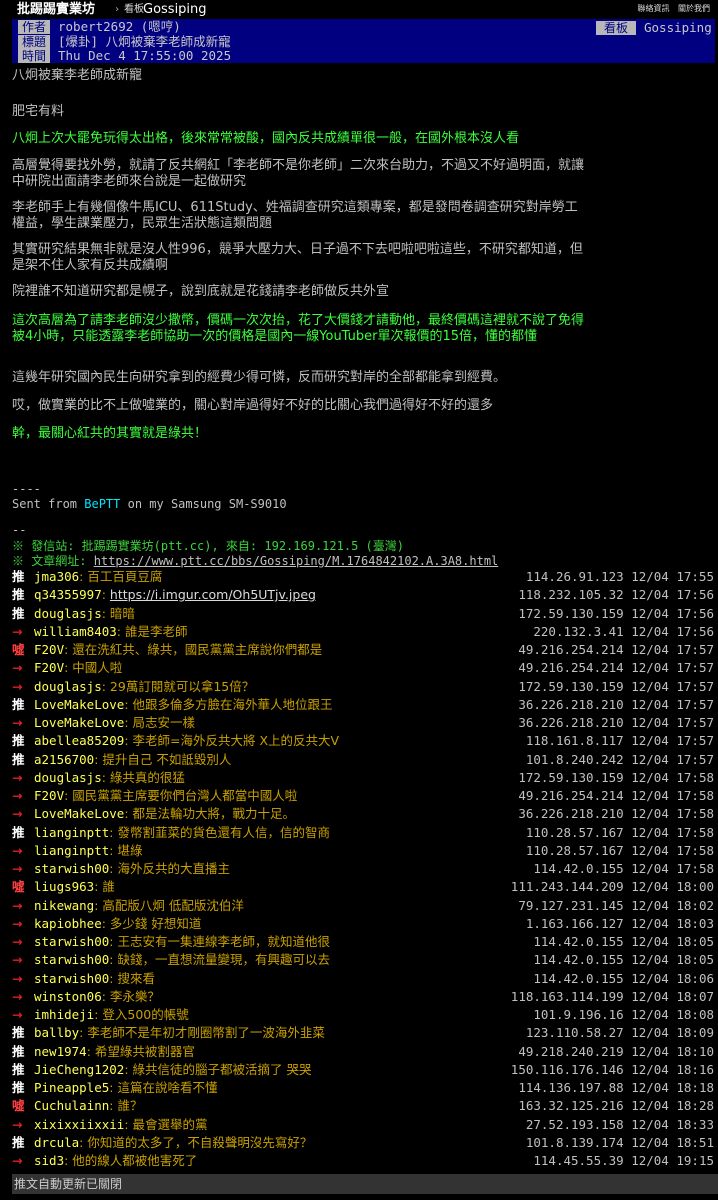  Describe the element at coordinates (612, 1069) in the screenshot. I see `push-ip-time: 150.116.176.146 12/04 18:16` at that location.